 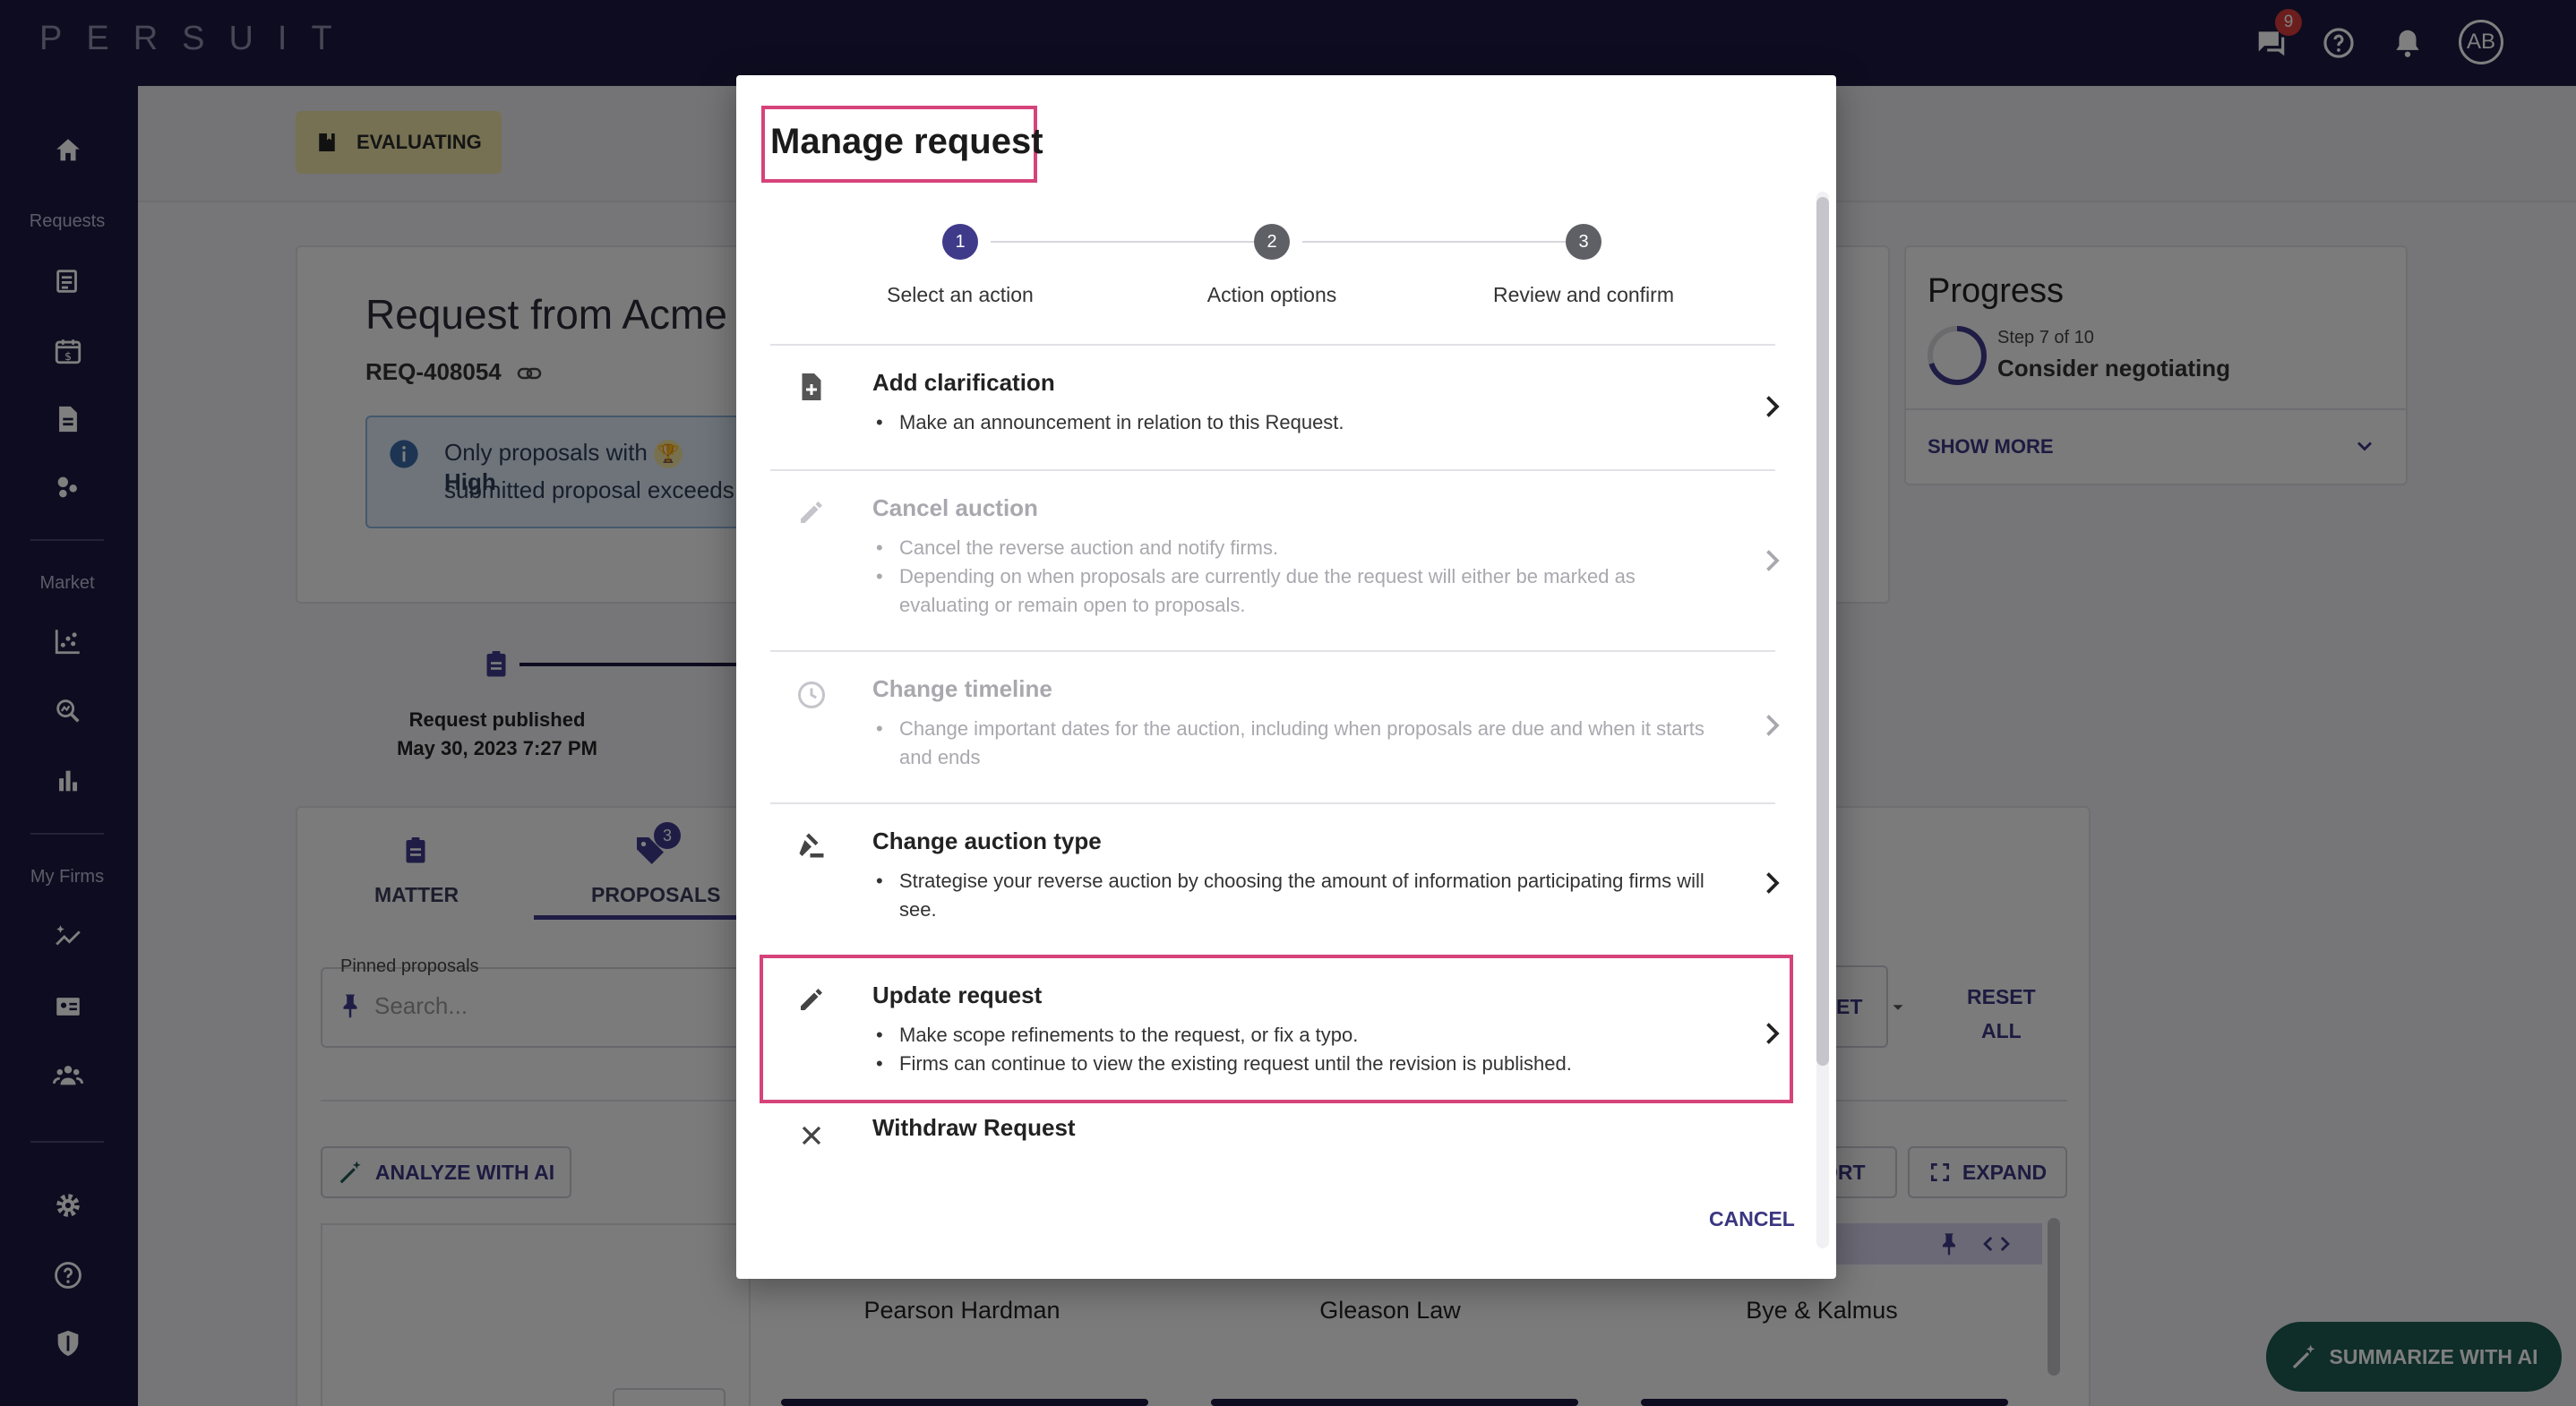 What do you see at coordinates (811, 1135) in the screenshot?
I see `close-icon` at bounding box center [811, 1135].